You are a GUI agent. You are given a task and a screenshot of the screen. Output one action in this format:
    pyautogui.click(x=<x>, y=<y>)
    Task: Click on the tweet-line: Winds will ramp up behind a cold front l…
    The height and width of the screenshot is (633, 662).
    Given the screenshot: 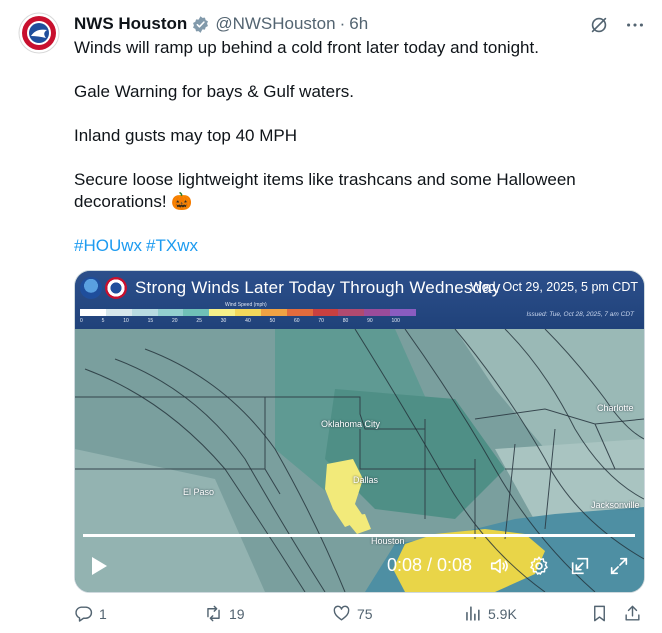 What is the action you would take?
    pyautogui.click(x=306, y=47)
    